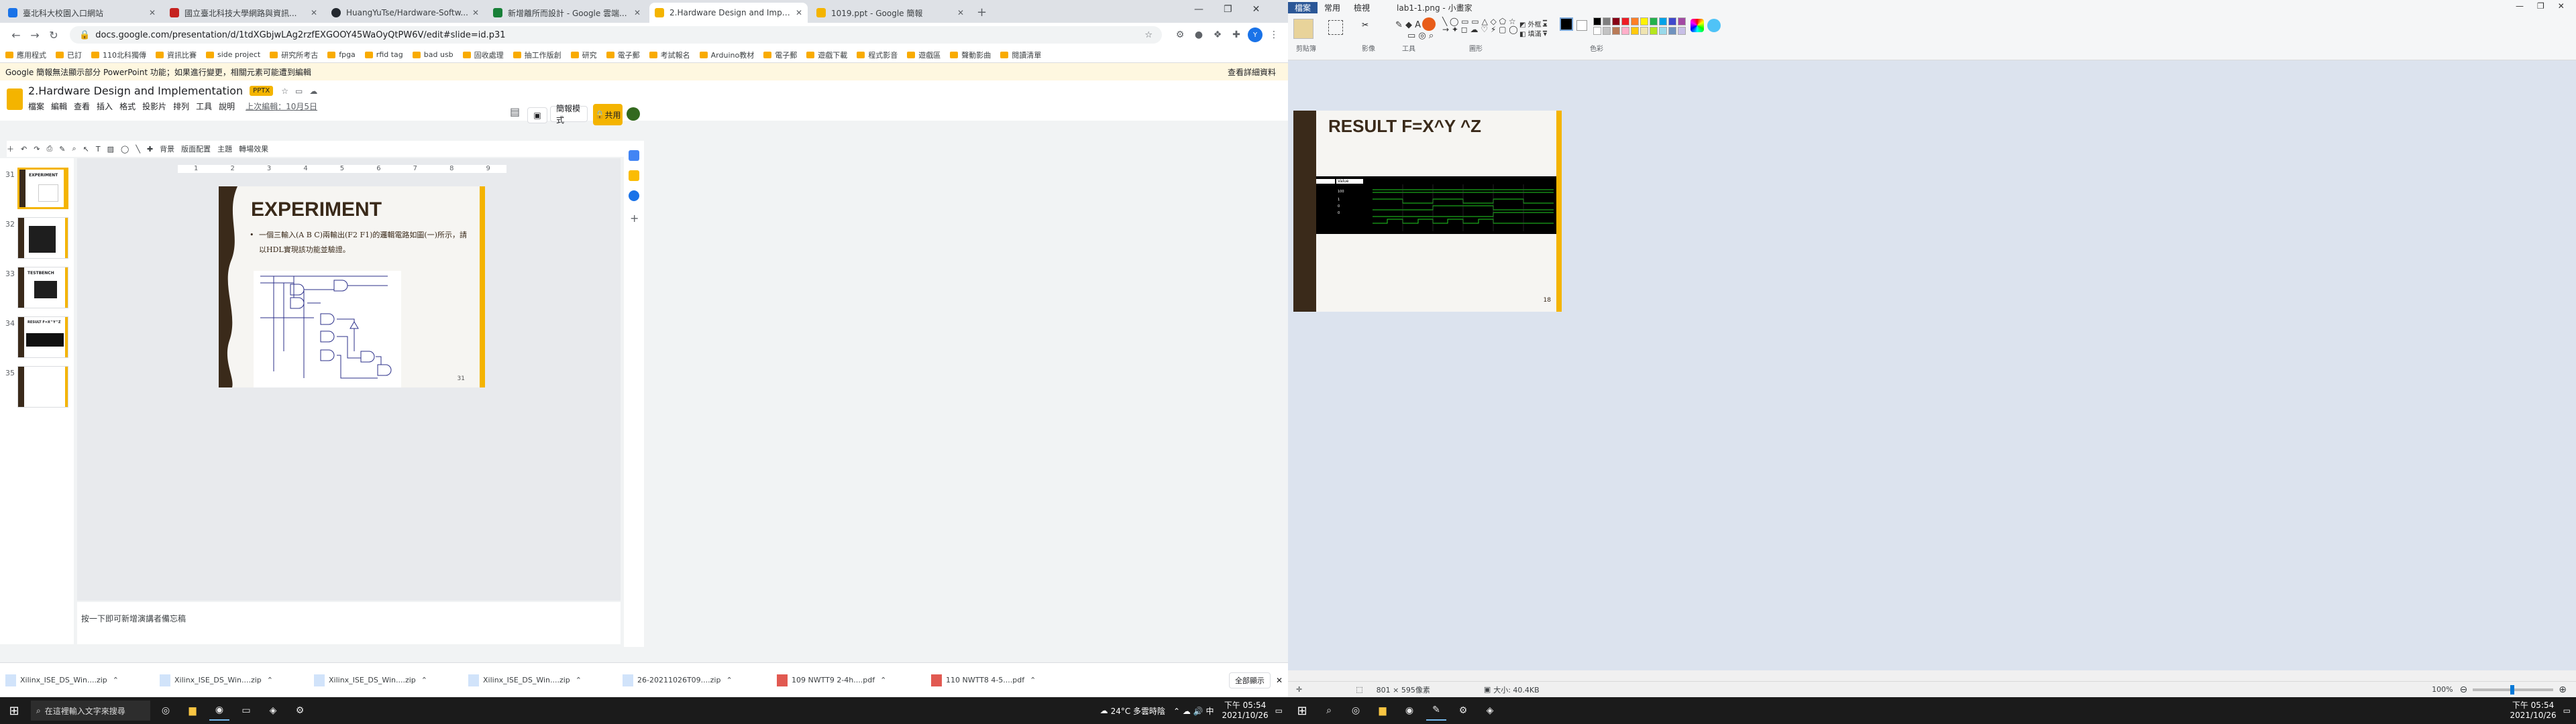 The width and height of the screenshot is (2576, 724). What do you see at coordinates (49, 149) in the screenshot?
I see `print-icon: ⎙` at bounding box center [49, 149].